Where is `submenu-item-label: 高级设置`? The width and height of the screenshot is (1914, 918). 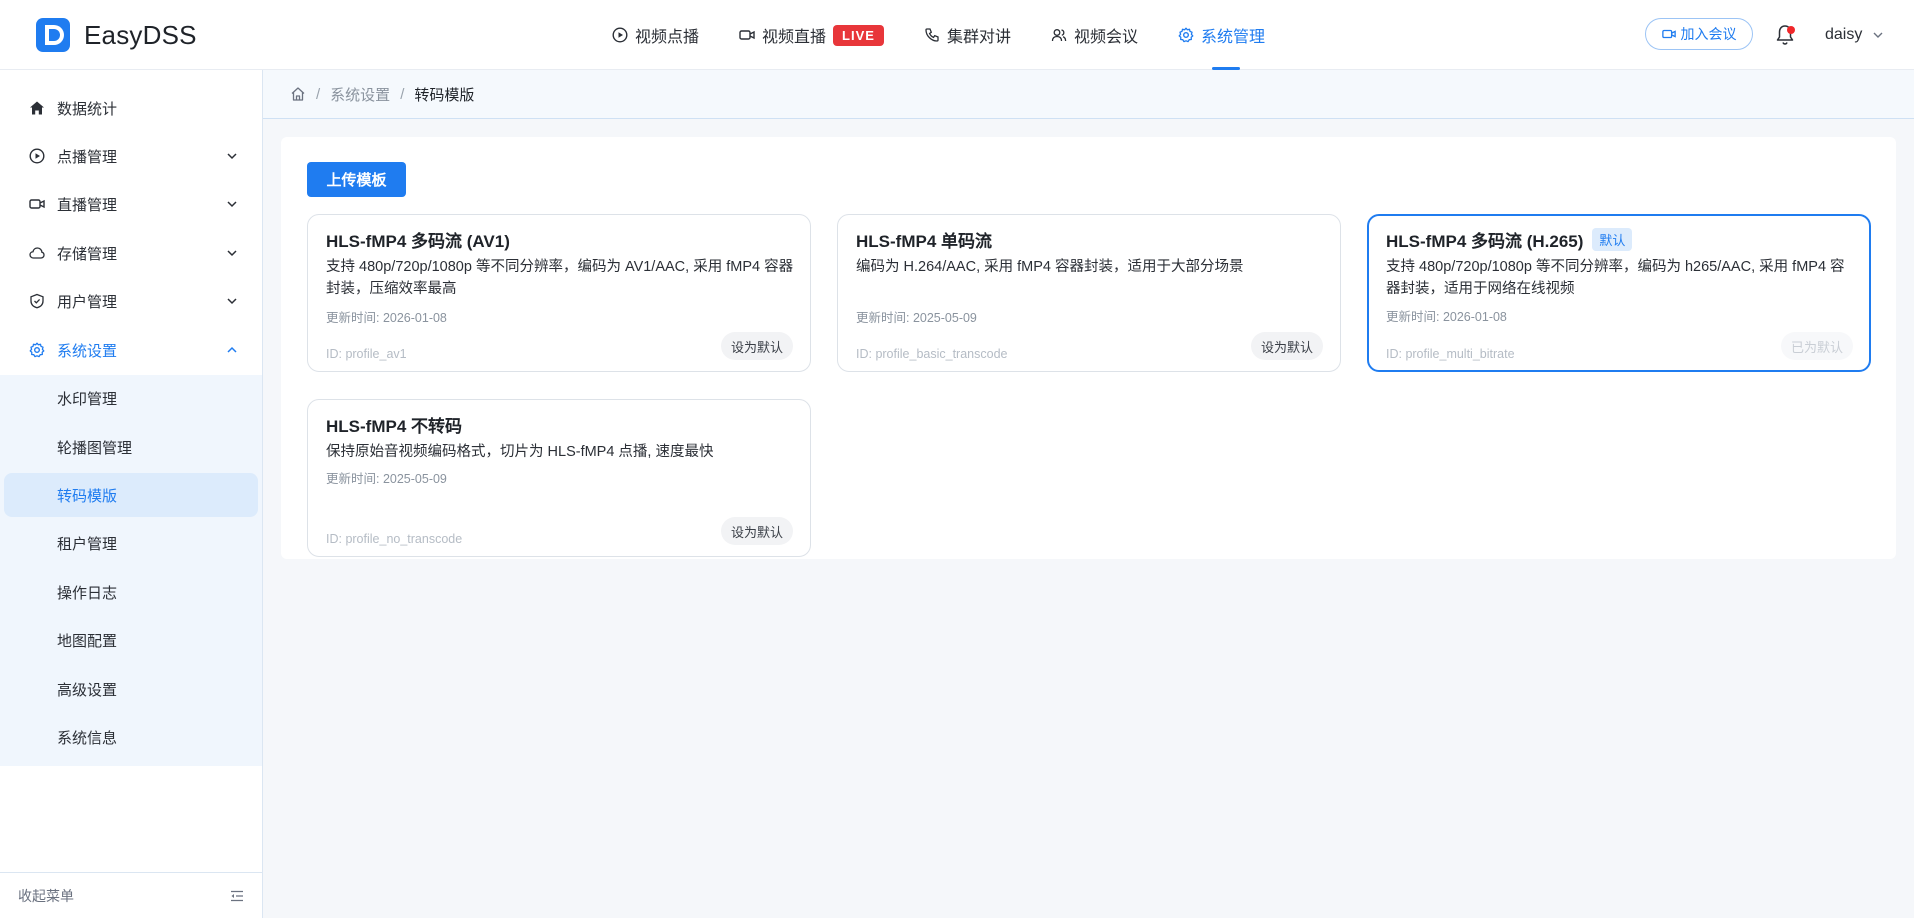
submenu-item-label: 高级设置 is located at coordinates (87, 690).